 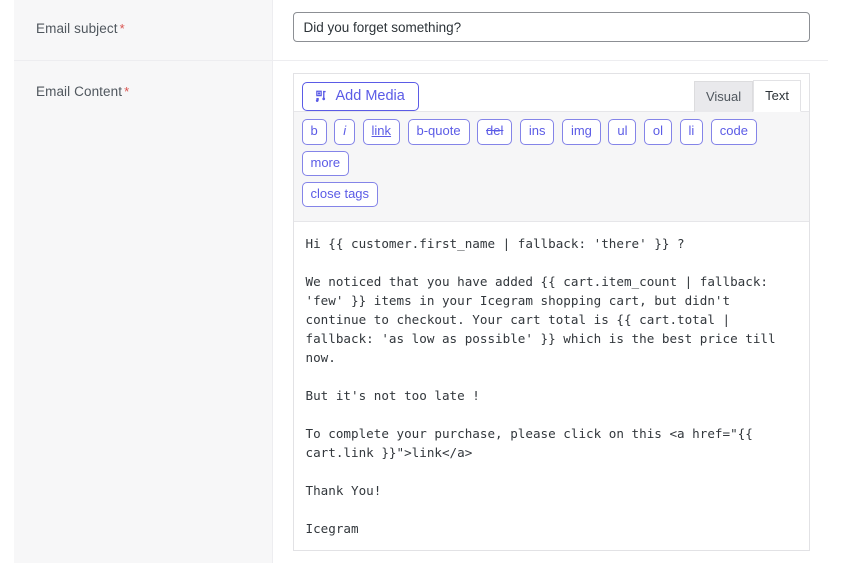 What do you see at coordinates (77, 28) in the screenshot?
I see `field-label-text: Email subject` at bounding box center [77, 28].